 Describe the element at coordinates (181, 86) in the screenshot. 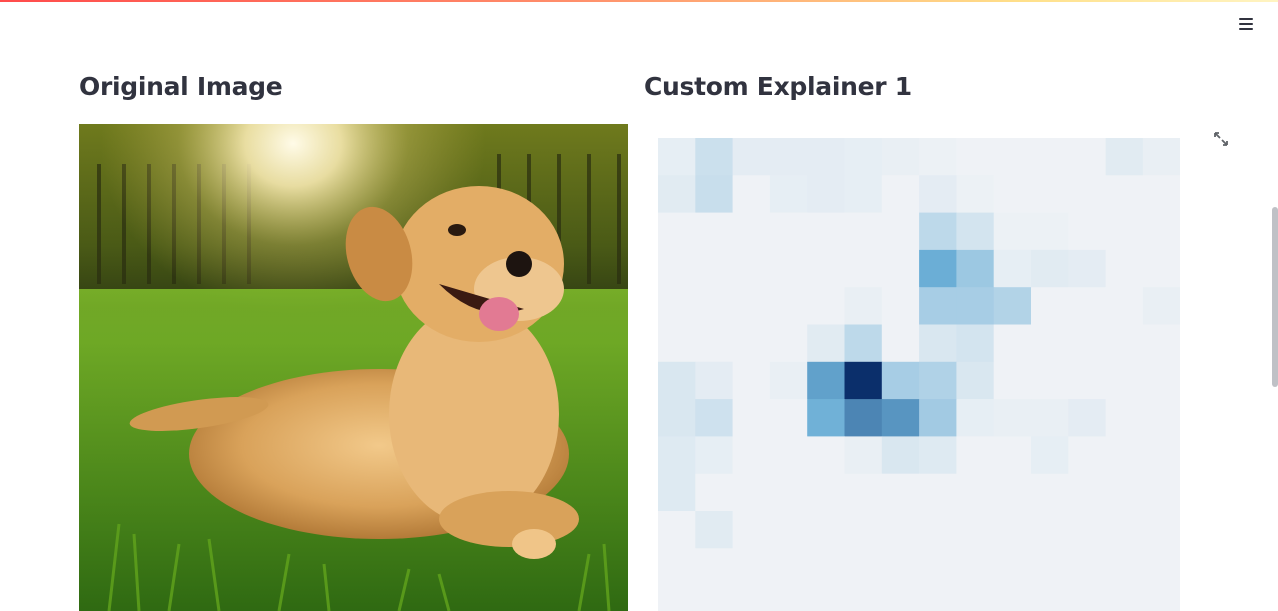

I see `original-image-heading: Original Image` at that location.